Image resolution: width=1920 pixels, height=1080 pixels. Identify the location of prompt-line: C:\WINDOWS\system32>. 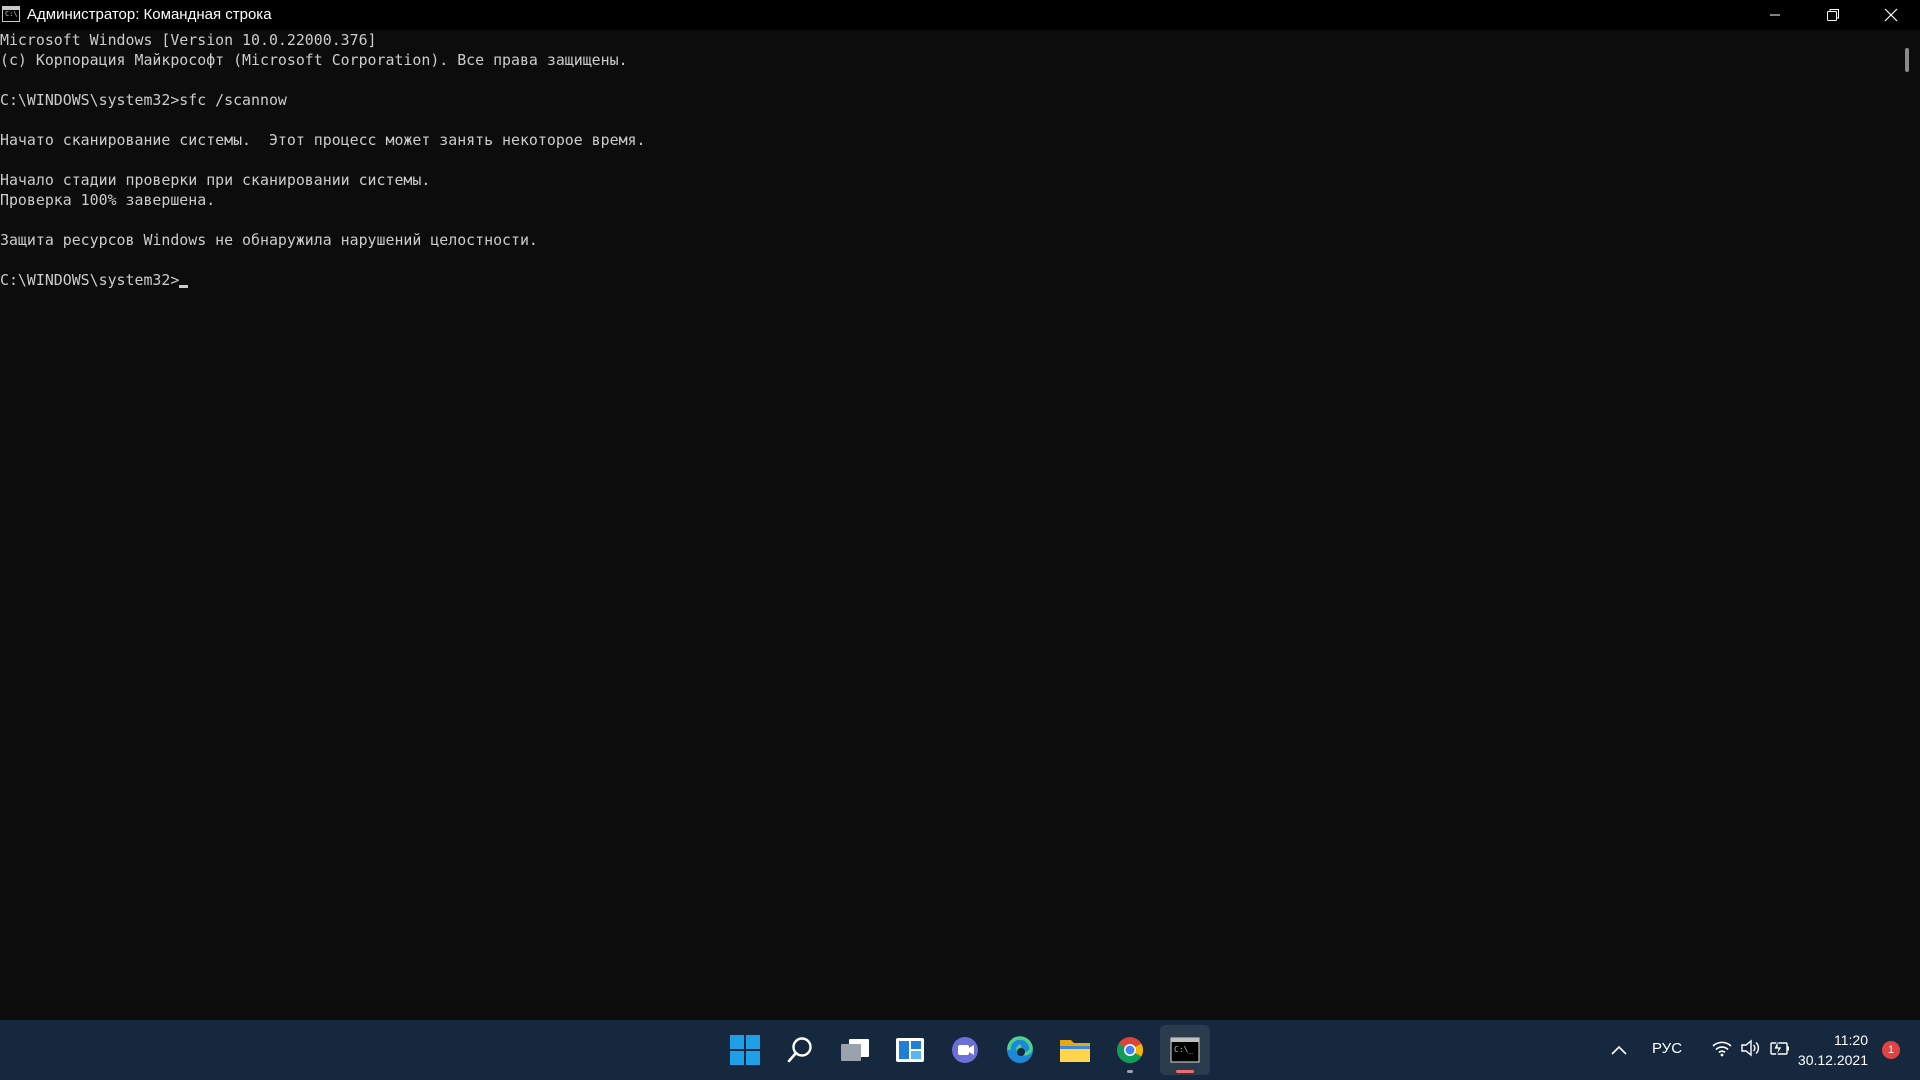
(947, 280).